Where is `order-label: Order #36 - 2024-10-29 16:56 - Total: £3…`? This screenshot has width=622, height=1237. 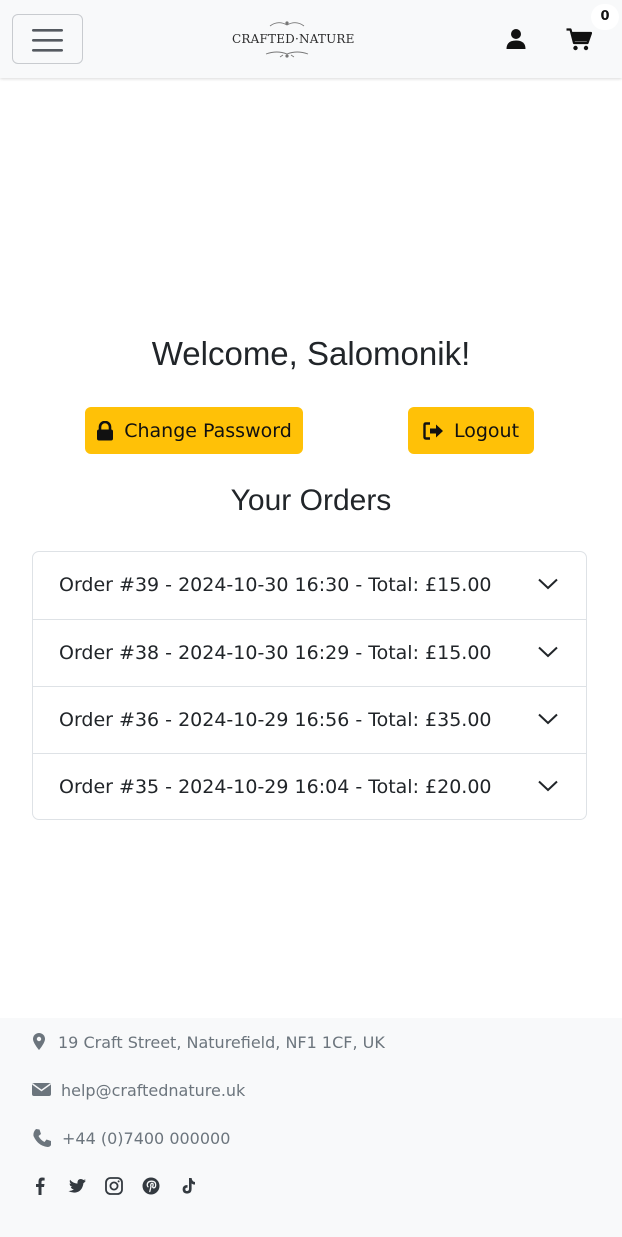
order-label: Order #36 - 2024-10-29 16:56 - Total: £3… is located at coordinates (275, 720).